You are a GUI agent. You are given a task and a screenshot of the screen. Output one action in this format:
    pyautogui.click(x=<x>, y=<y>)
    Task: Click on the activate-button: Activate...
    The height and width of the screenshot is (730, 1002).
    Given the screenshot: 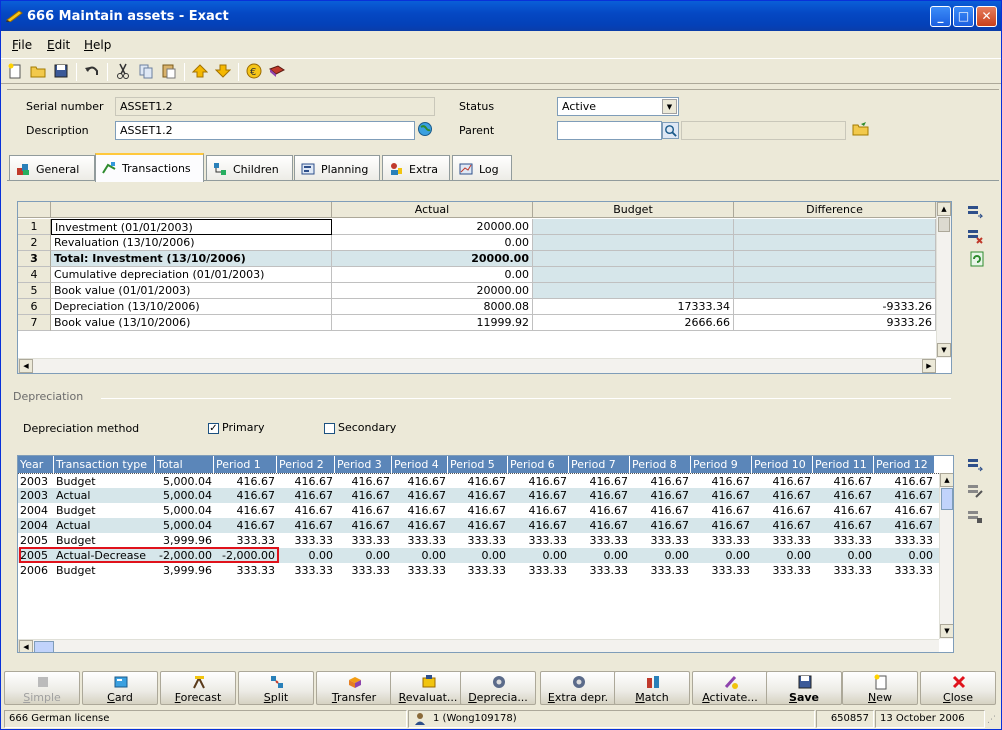 What is the action you would take?
    pyautogui.click(x=730, y=688)
    